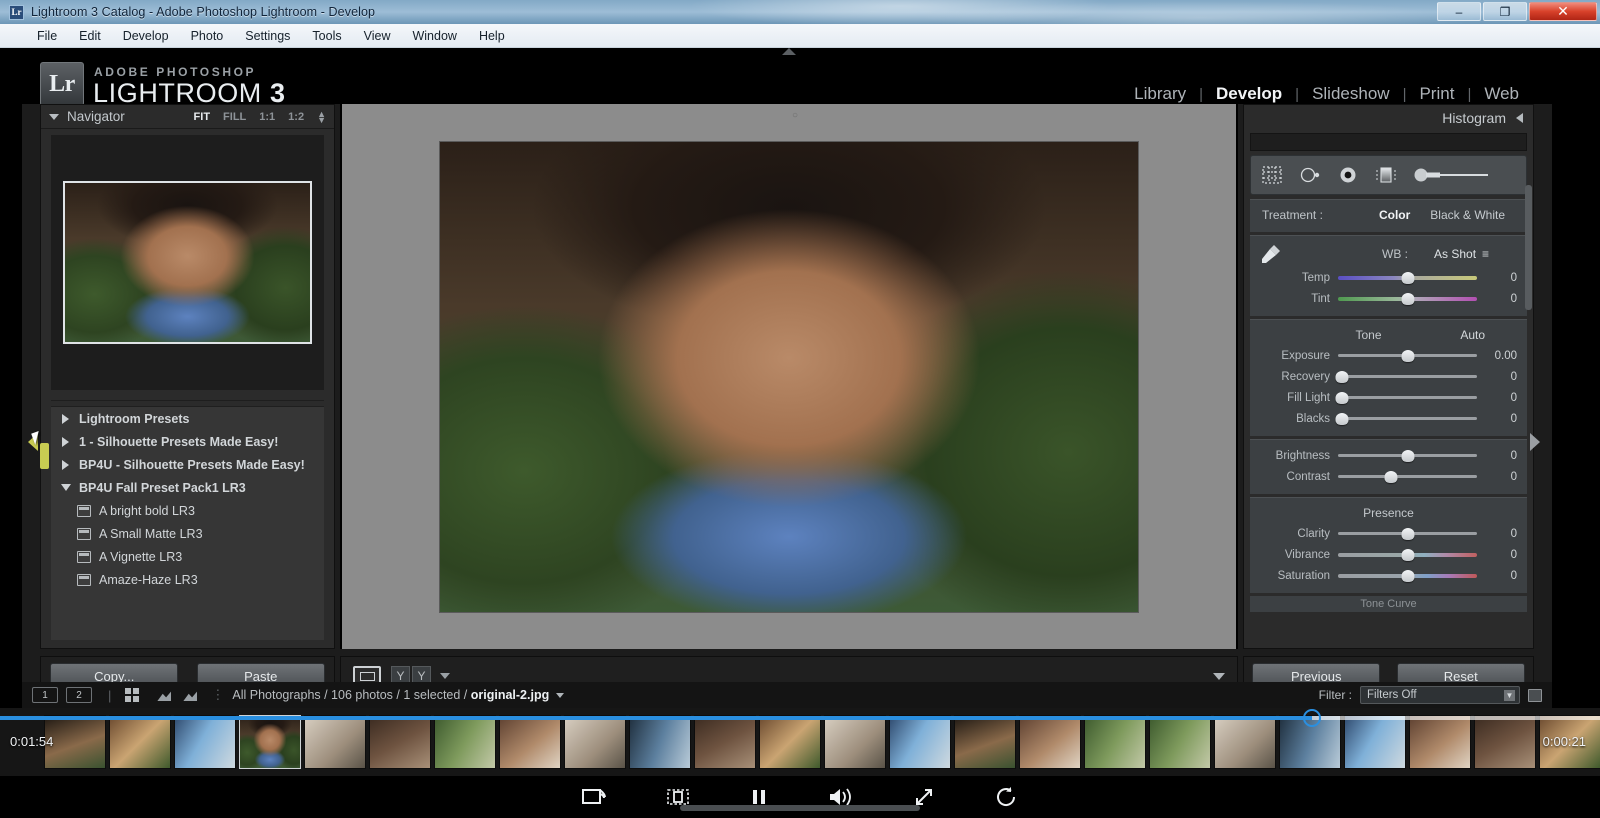 The width and height of the screenshot is (1600, 818). Describe the element at coordinates (132, 695) in the screenshot. I see `grid-view-icon` at that location.